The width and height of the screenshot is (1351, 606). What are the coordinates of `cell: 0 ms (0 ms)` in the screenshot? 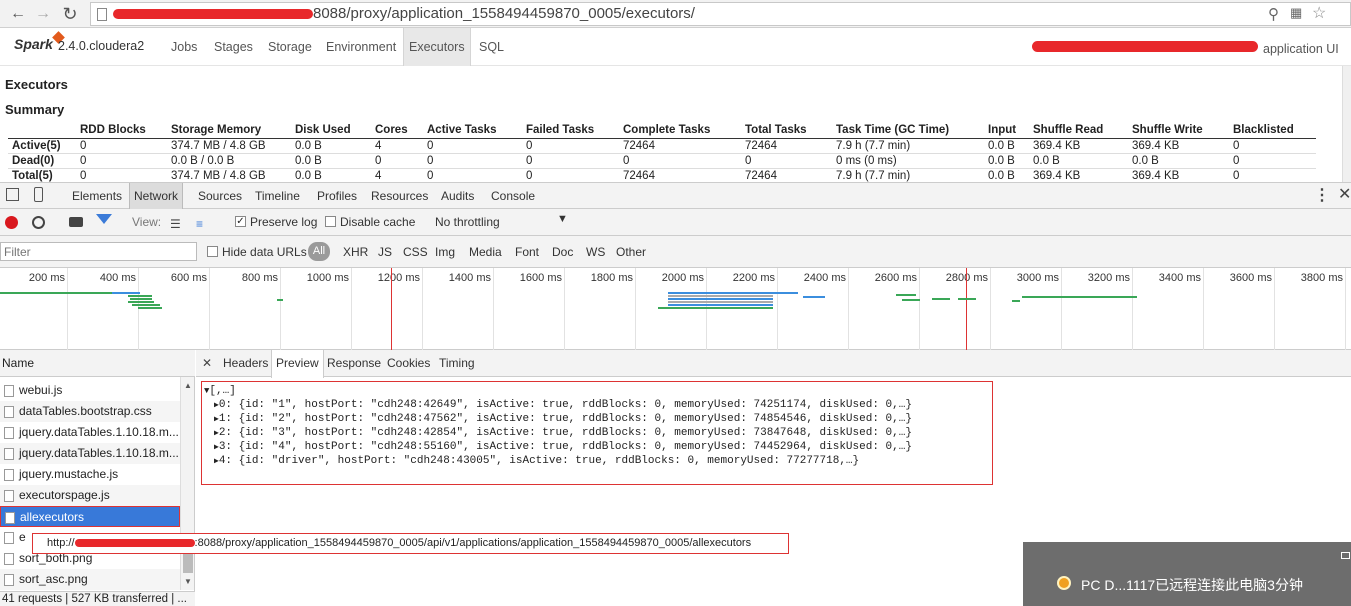 It's located at (908, 161).